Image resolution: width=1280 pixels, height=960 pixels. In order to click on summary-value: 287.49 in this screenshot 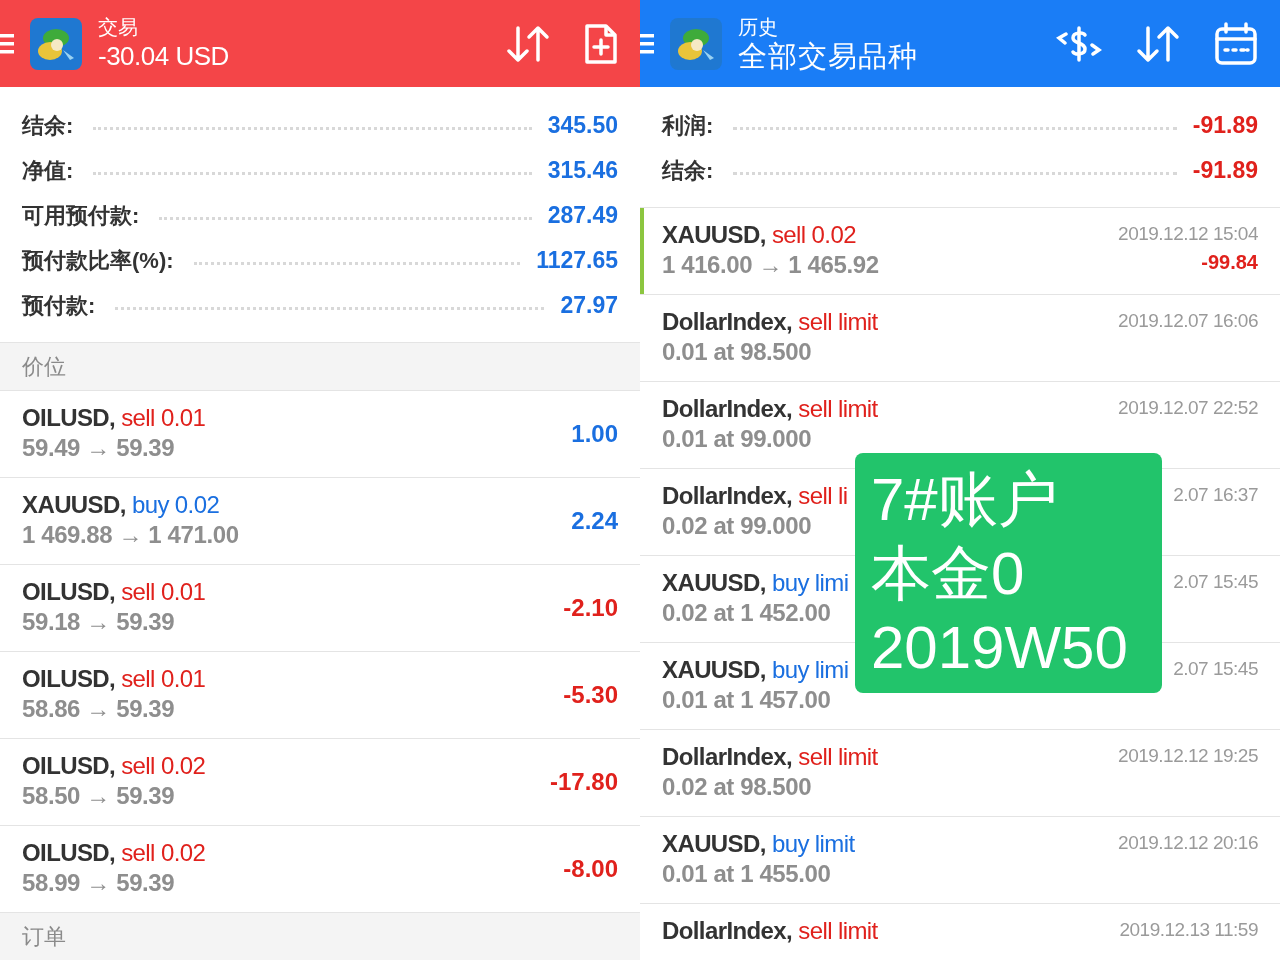, I will do `click(582, 215)`.